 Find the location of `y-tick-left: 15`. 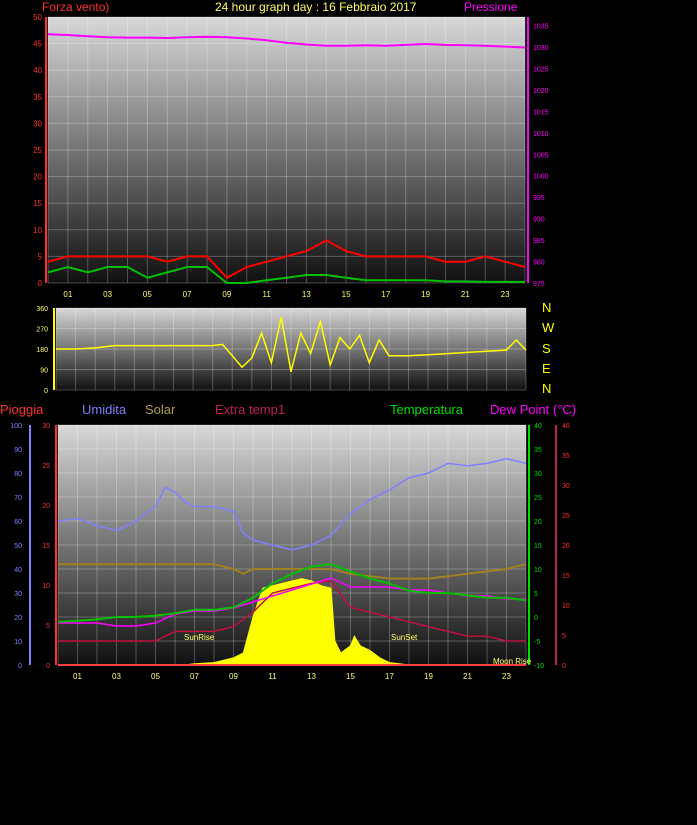

y-tick-left: 15 is located at coordinates (37, 203).